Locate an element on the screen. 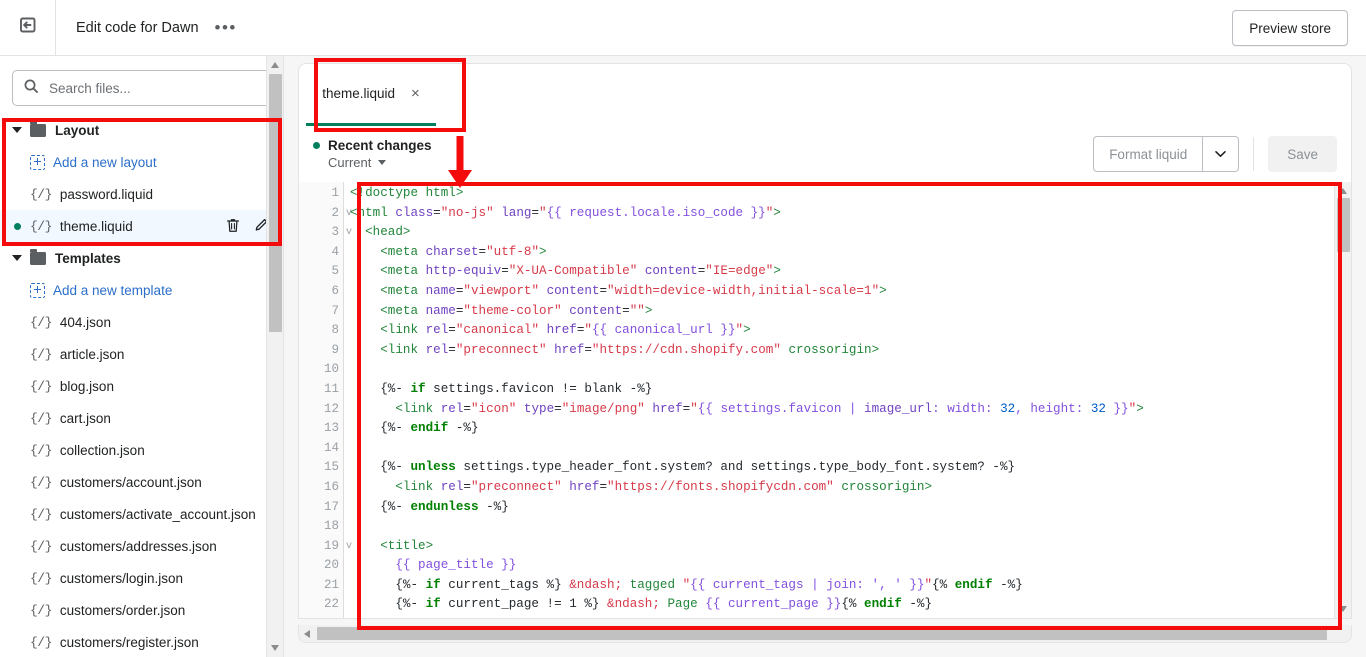 The width and height of the screenshot is (1366, 657). group-header-layout: Layout is located at coordinates (141, 130).